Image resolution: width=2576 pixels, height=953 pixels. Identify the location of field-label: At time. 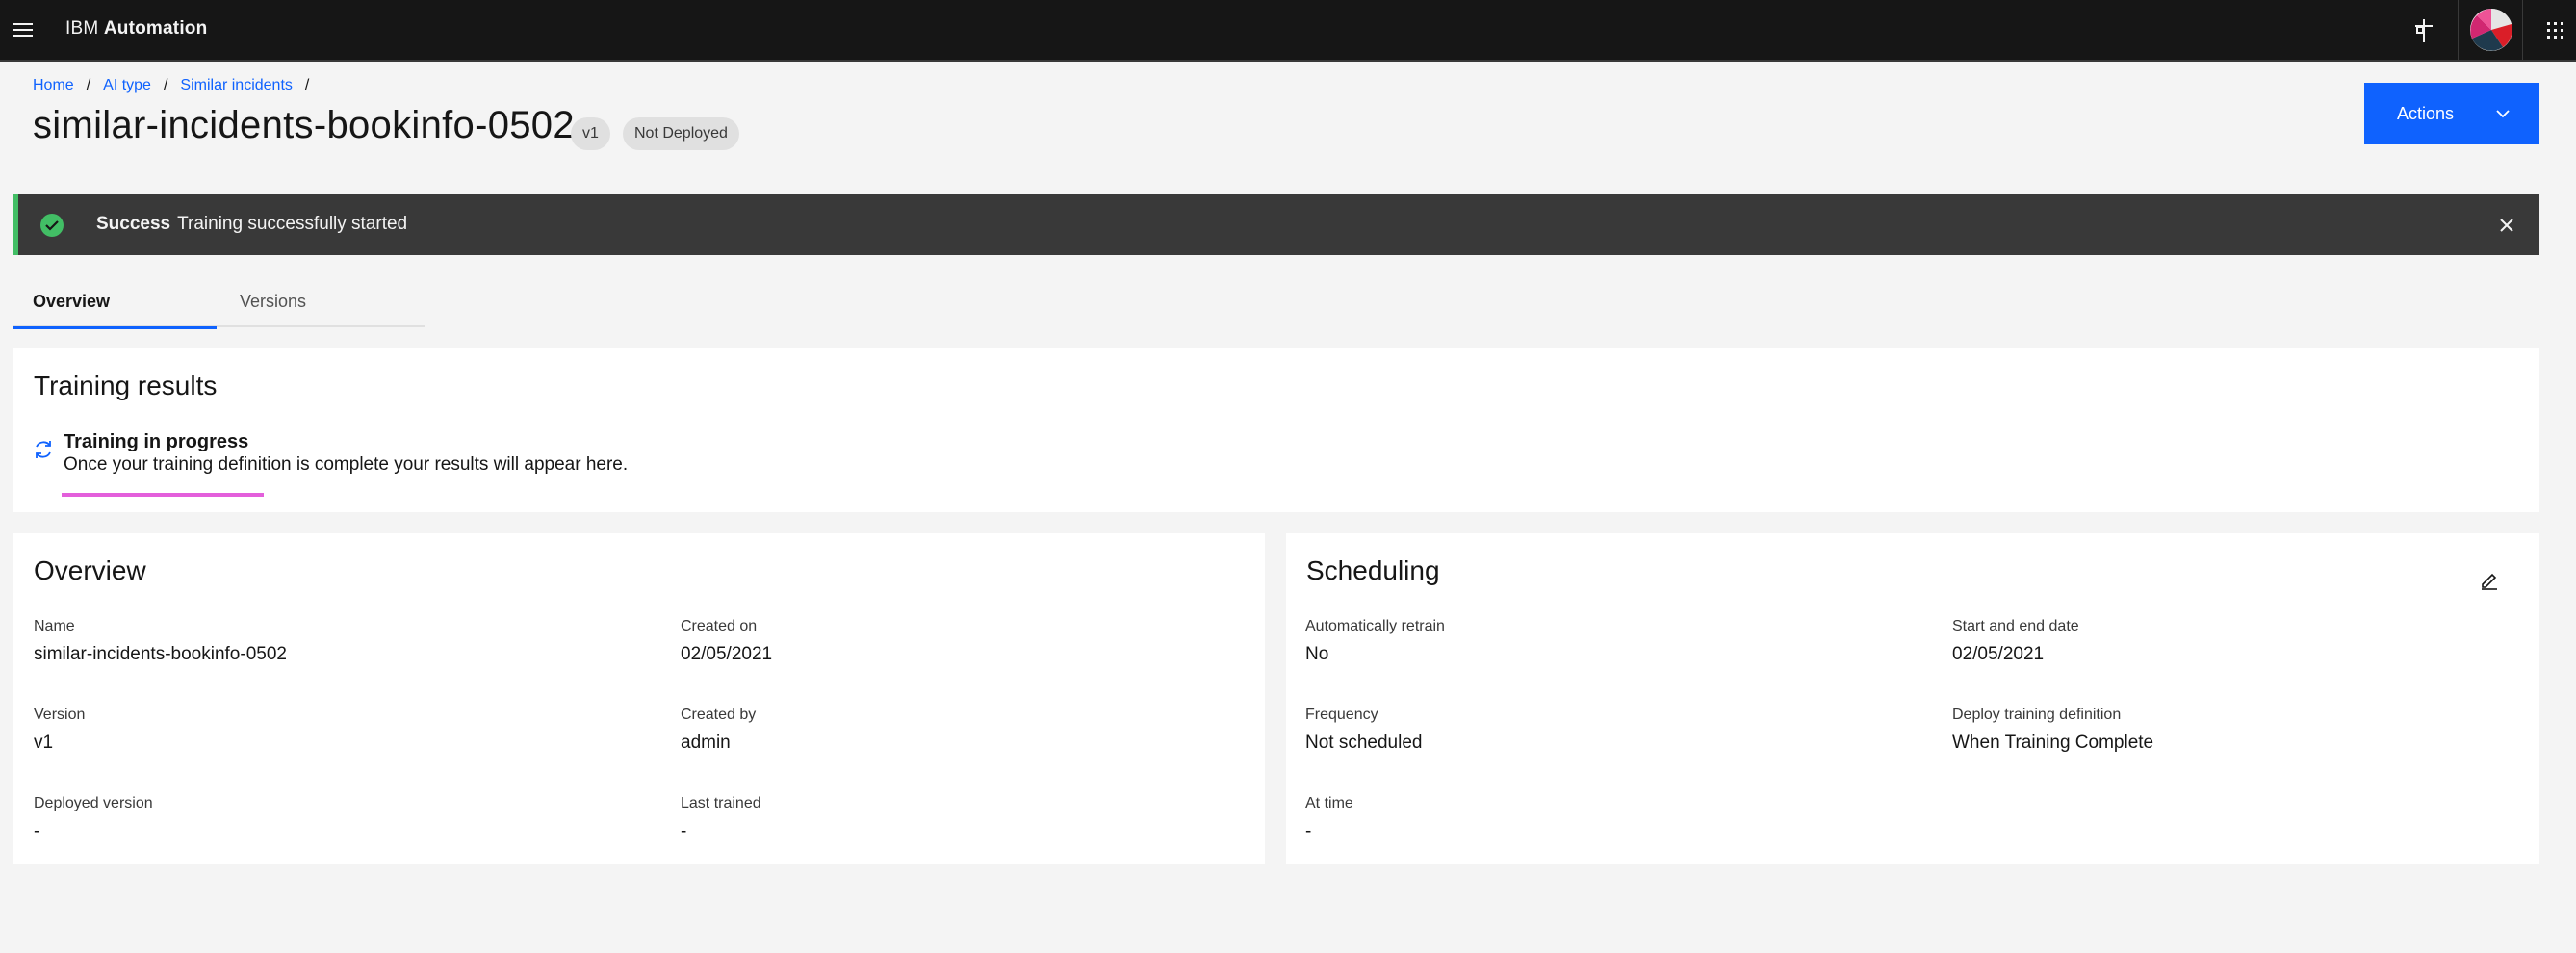
(1329, 803).